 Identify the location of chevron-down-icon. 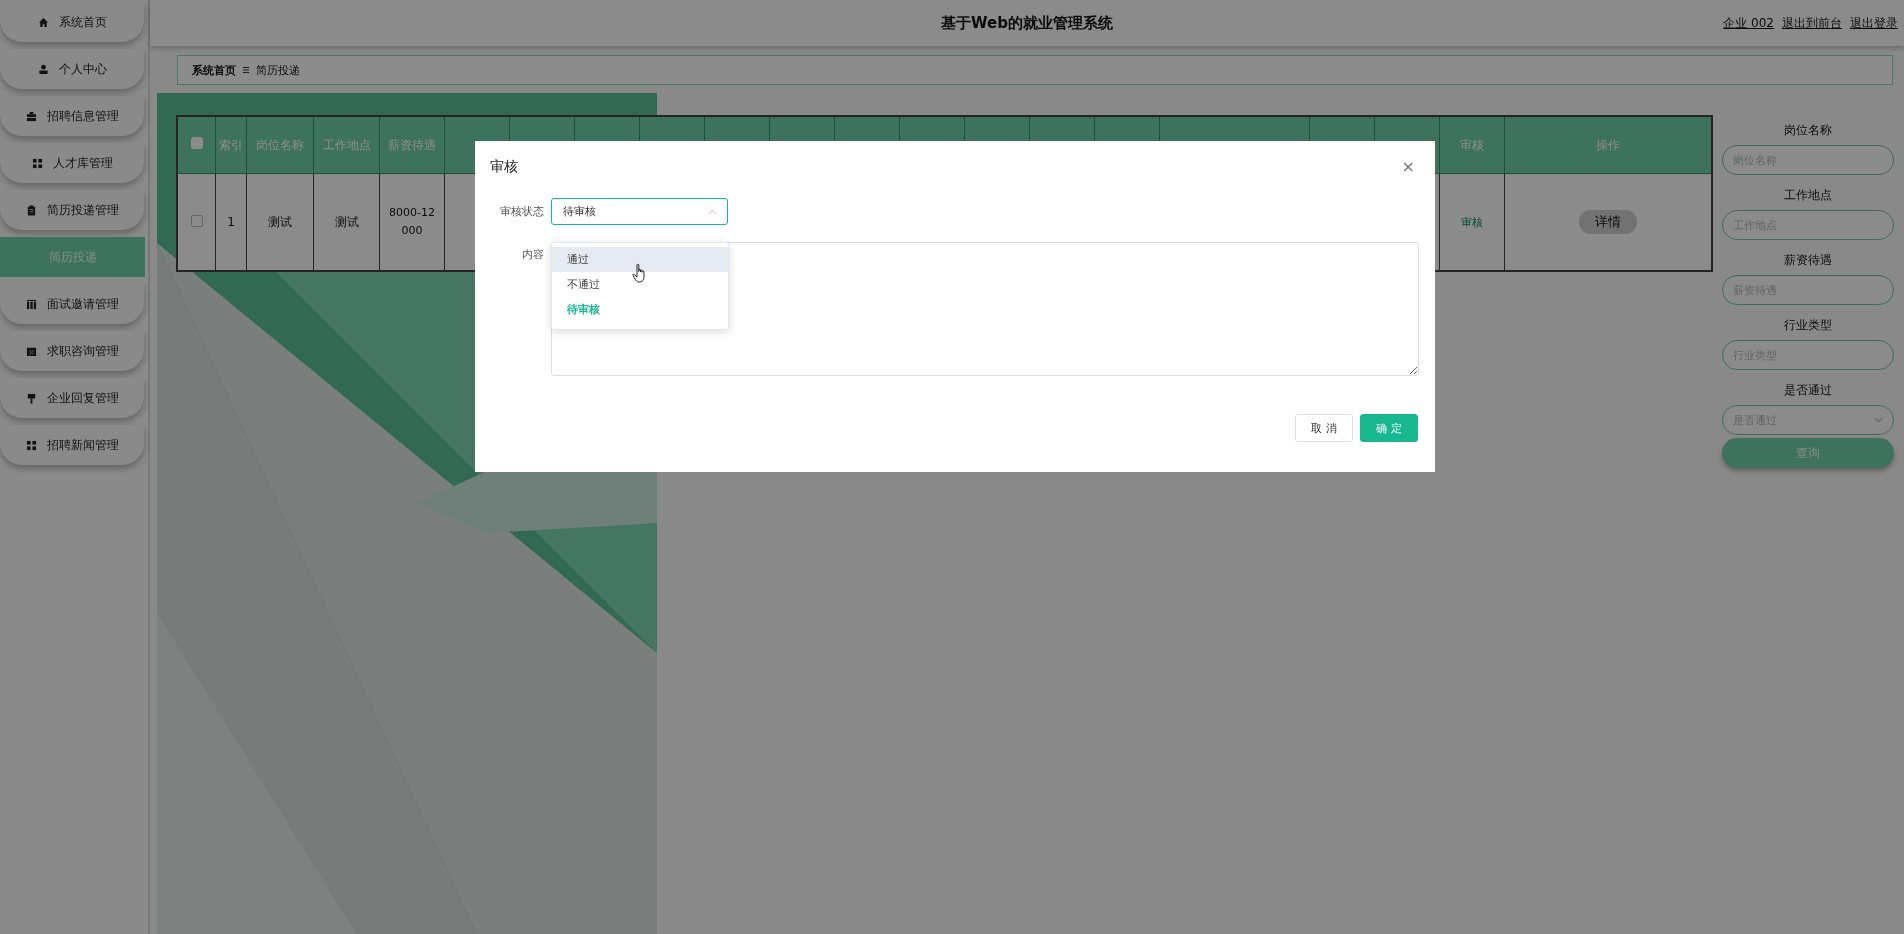
(1878, 420).